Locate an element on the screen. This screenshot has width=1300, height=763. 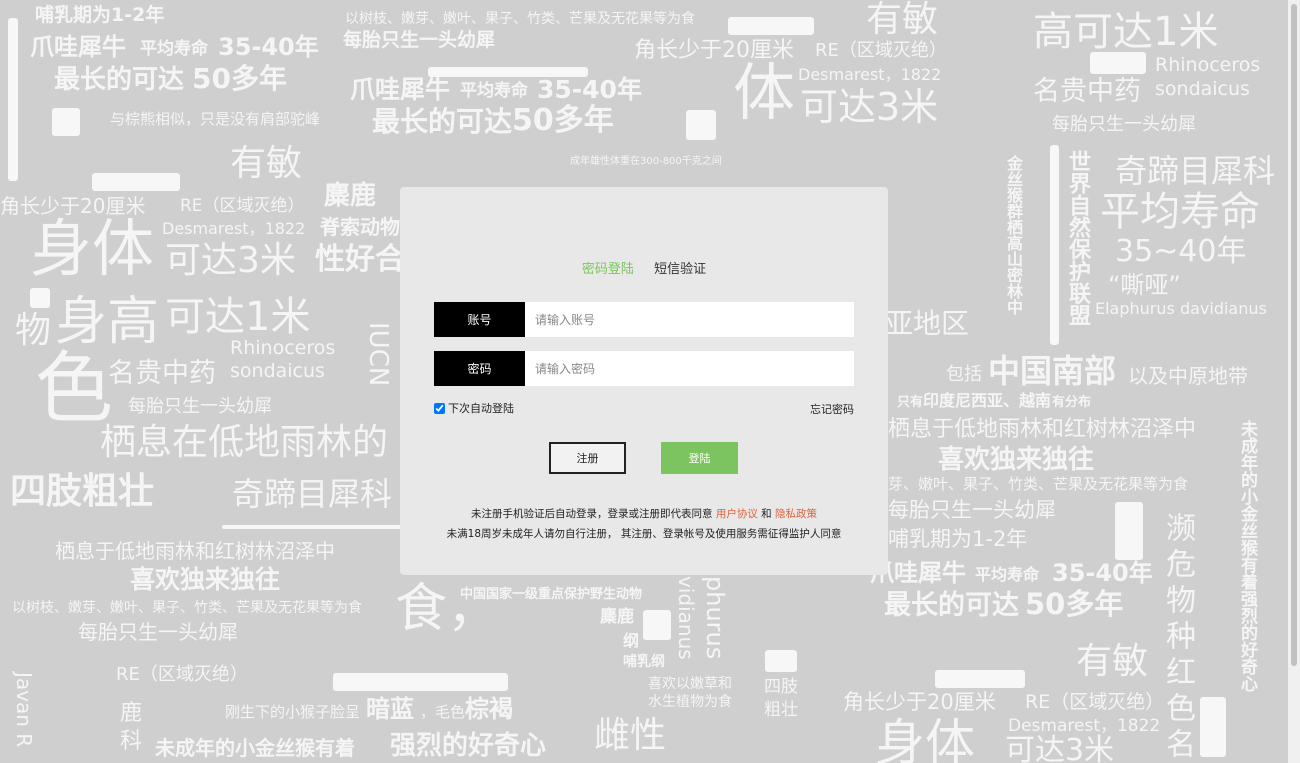
bg-word: 名贵中药 is located at coordinates (162, 373).